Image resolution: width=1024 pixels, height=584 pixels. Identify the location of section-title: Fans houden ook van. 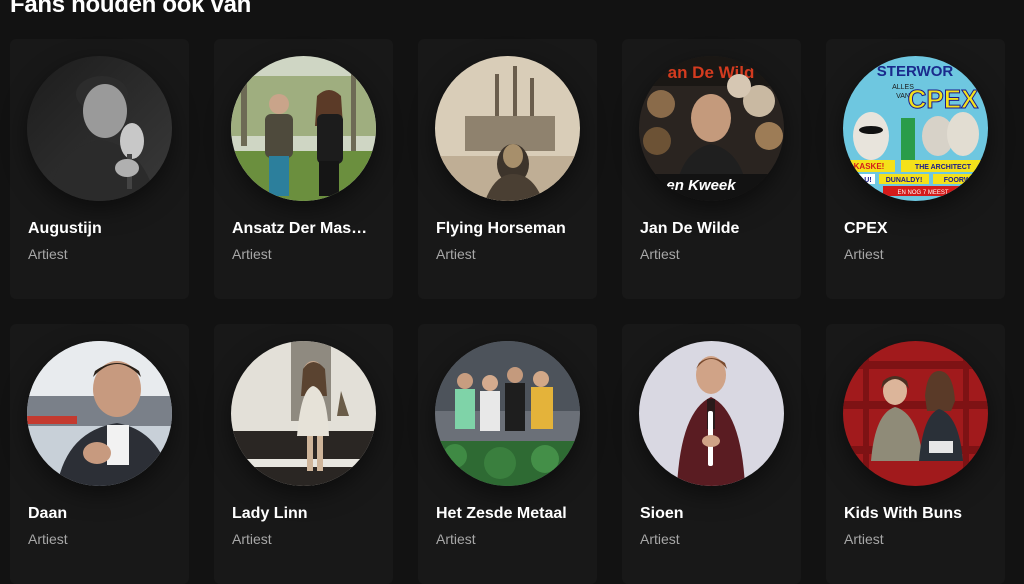
(130, 9).